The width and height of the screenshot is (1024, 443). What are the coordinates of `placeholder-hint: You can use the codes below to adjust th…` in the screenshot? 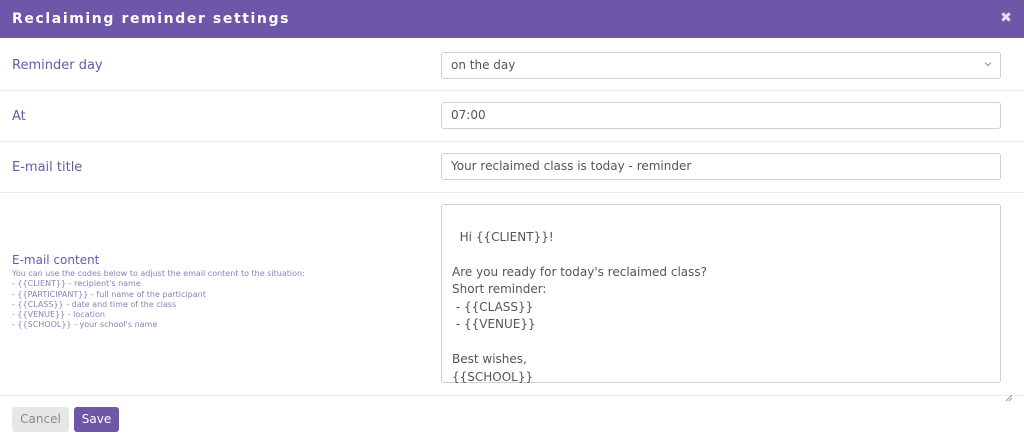 It's located at (158, 273).